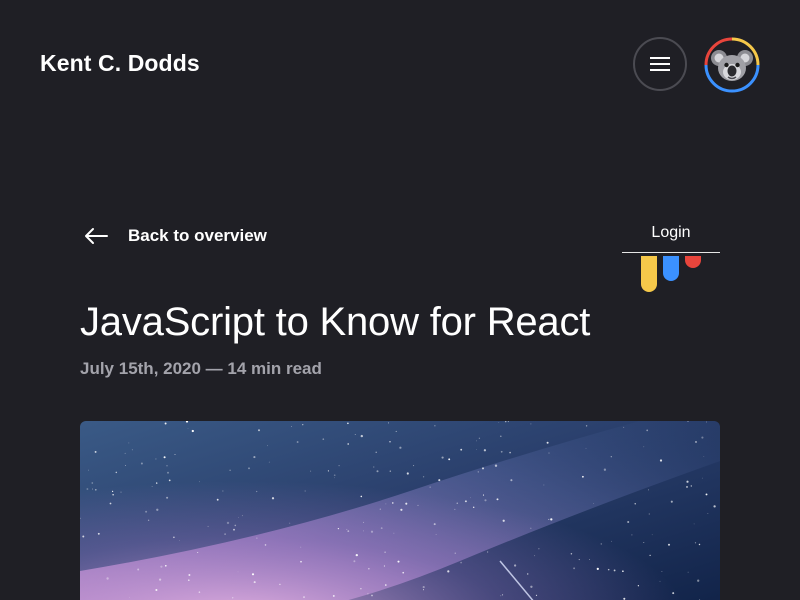 This screenshot has height=600, width=800. I want to click on login-area: Login, so click(671, 258).